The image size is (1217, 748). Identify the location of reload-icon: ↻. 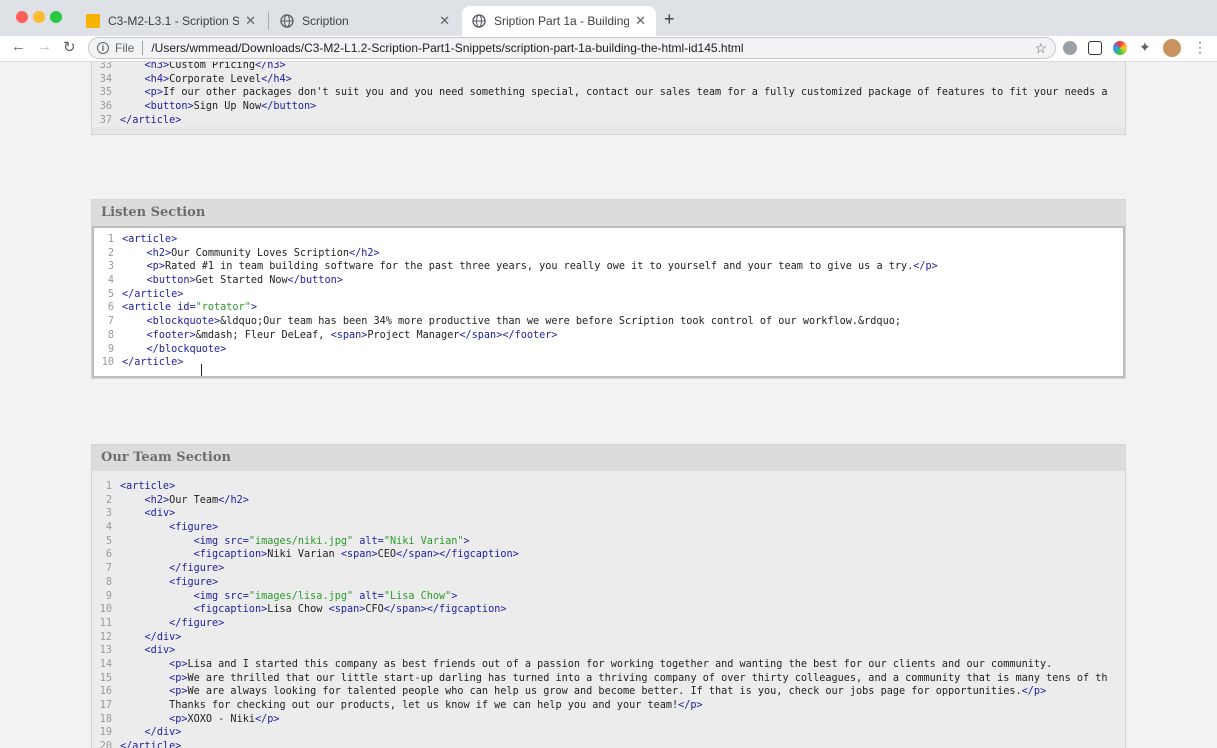
(69, 47).